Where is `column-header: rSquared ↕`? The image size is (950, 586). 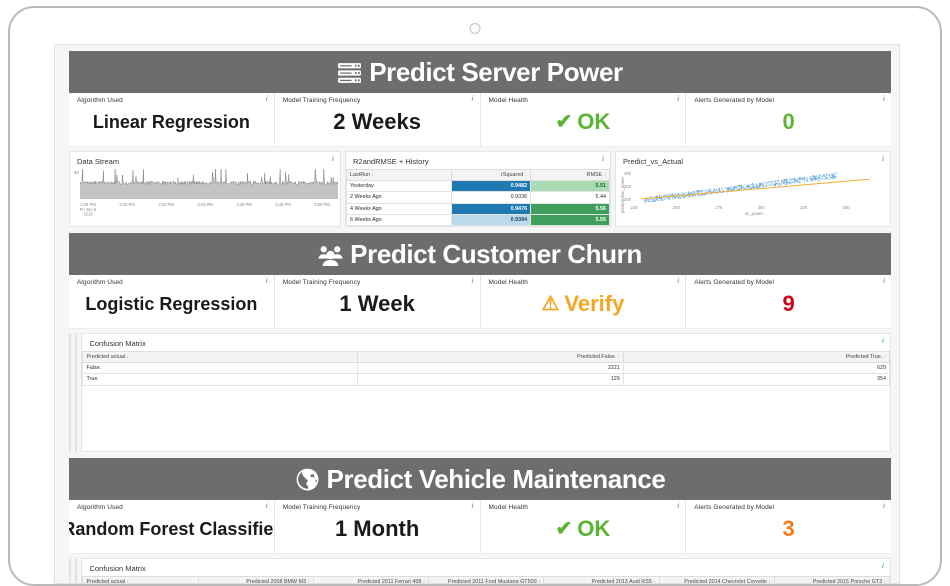 column-header: rSquared ↕ is located at coordinates (491, 175).